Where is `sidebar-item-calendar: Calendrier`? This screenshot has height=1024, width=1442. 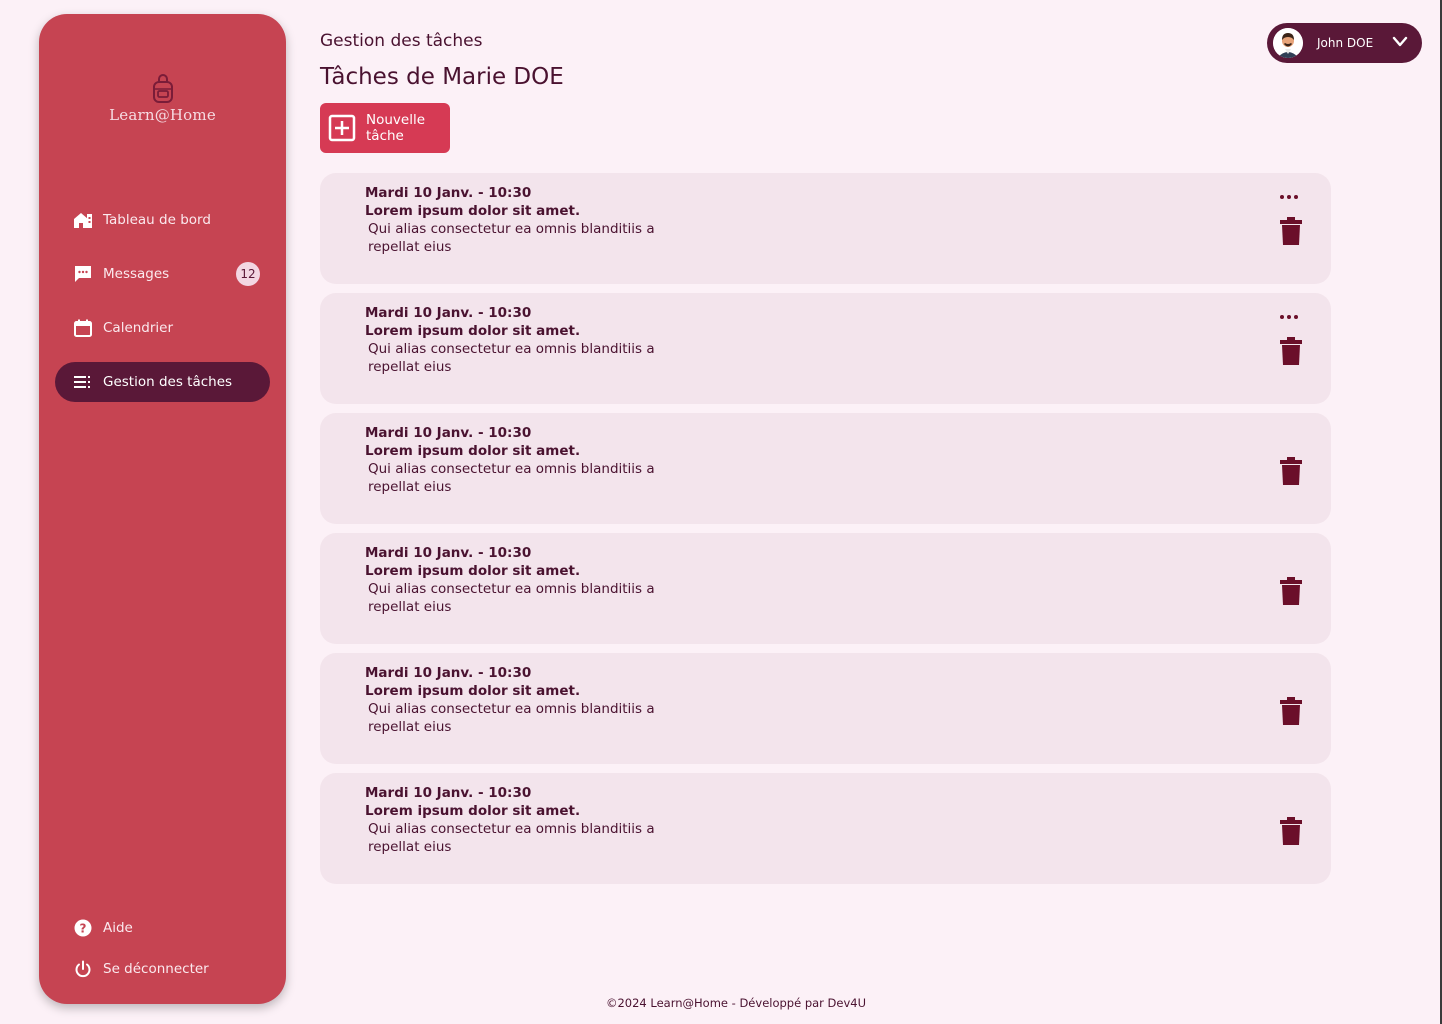
sidebar-item-calendar: Calendrier is located at coordinates (162, 328).